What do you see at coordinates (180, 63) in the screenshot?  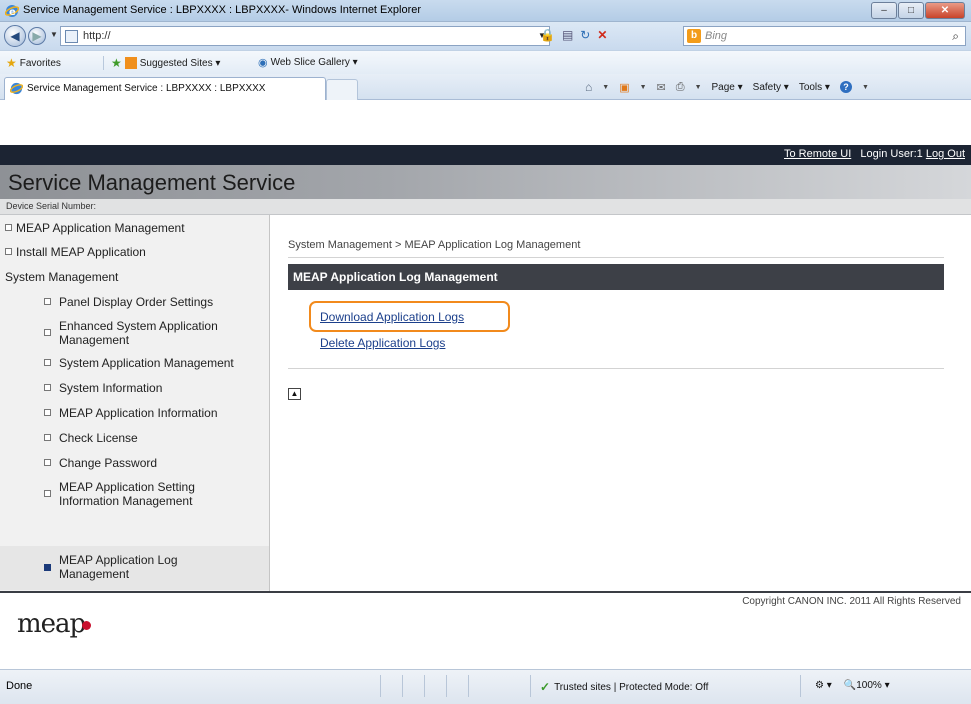 I see `suggested-sites-label: Suggested Sites ▾` at bounding box center [180, 63].